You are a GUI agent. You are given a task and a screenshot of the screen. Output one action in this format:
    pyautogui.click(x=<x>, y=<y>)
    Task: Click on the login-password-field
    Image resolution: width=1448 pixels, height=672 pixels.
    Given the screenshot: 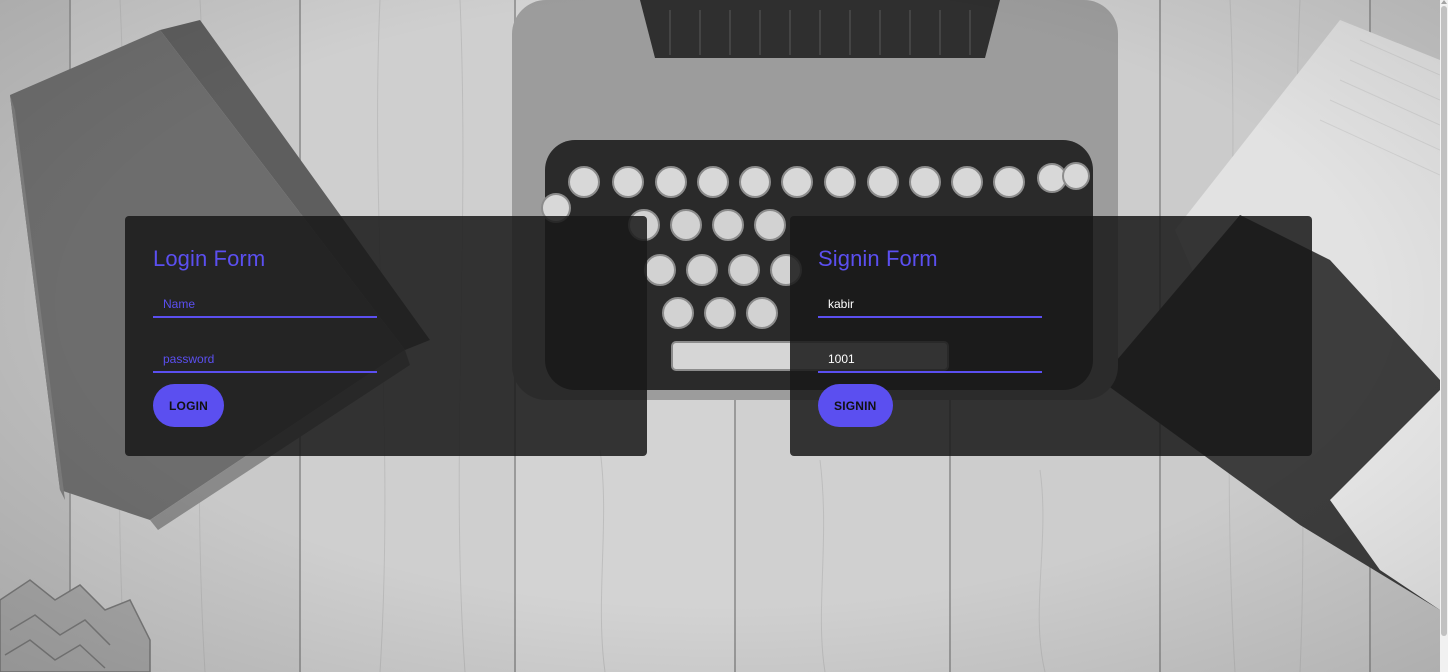 What is the action you would take?
    pyautogui.click(x=265, y=360)
    